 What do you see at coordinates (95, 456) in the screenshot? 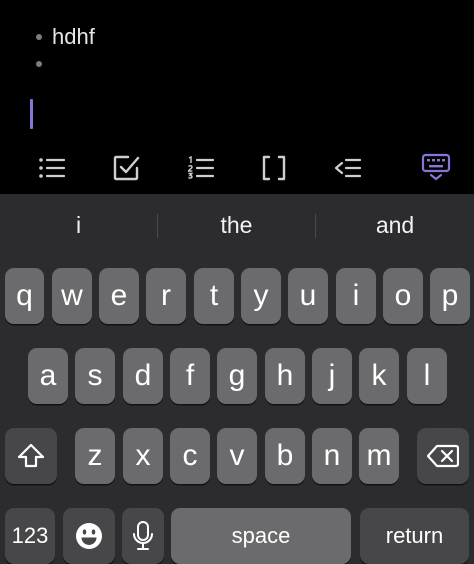
I see `key-z: z` at bounding box center [95, 456].